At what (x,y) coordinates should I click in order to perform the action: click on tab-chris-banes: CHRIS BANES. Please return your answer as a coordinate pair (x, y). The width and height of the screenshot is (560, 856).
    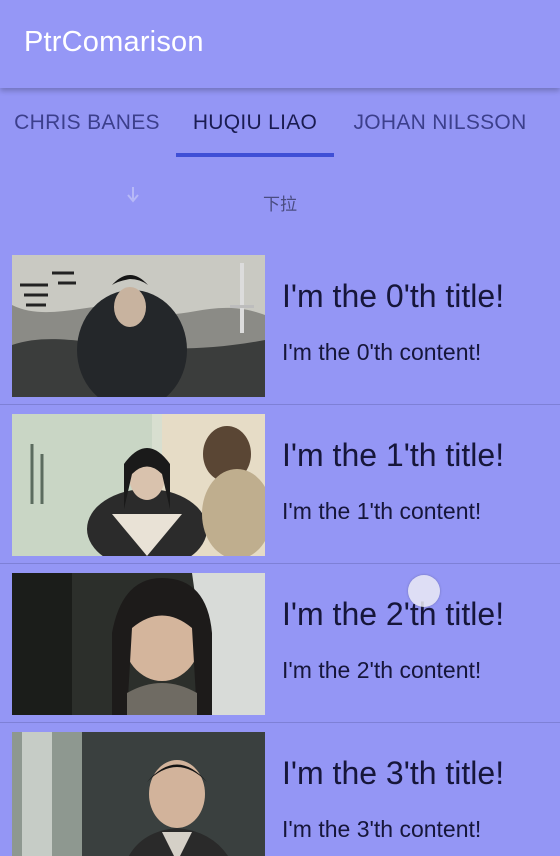
    Looking at the image, I should click on (87, 123).